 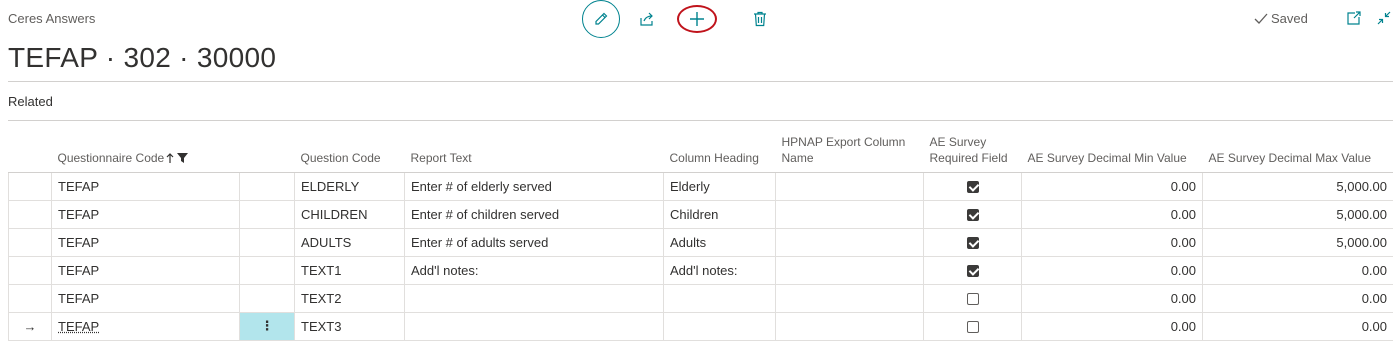 I want to click on edit-button, so click(x=601, y=19).